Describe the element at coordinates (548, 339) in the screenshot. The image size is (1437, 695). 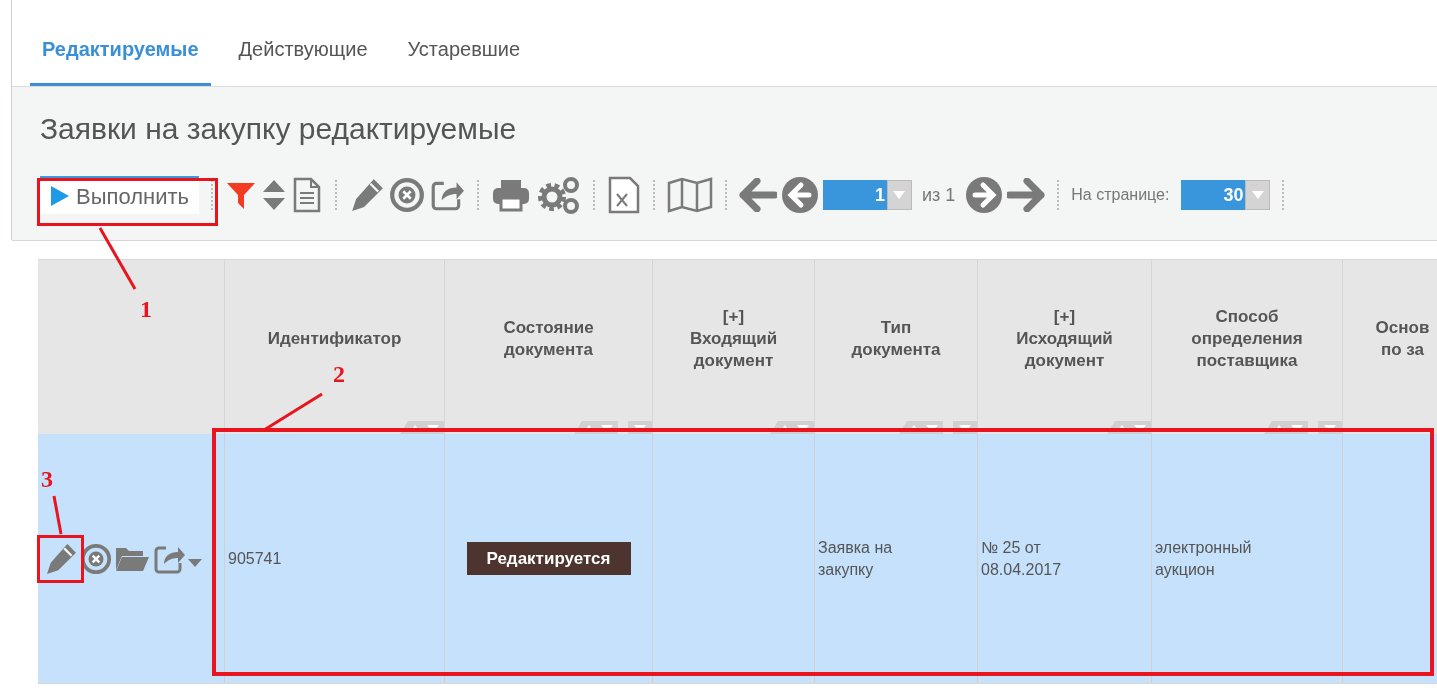
I see `column-header: Состояние документа` at that location.